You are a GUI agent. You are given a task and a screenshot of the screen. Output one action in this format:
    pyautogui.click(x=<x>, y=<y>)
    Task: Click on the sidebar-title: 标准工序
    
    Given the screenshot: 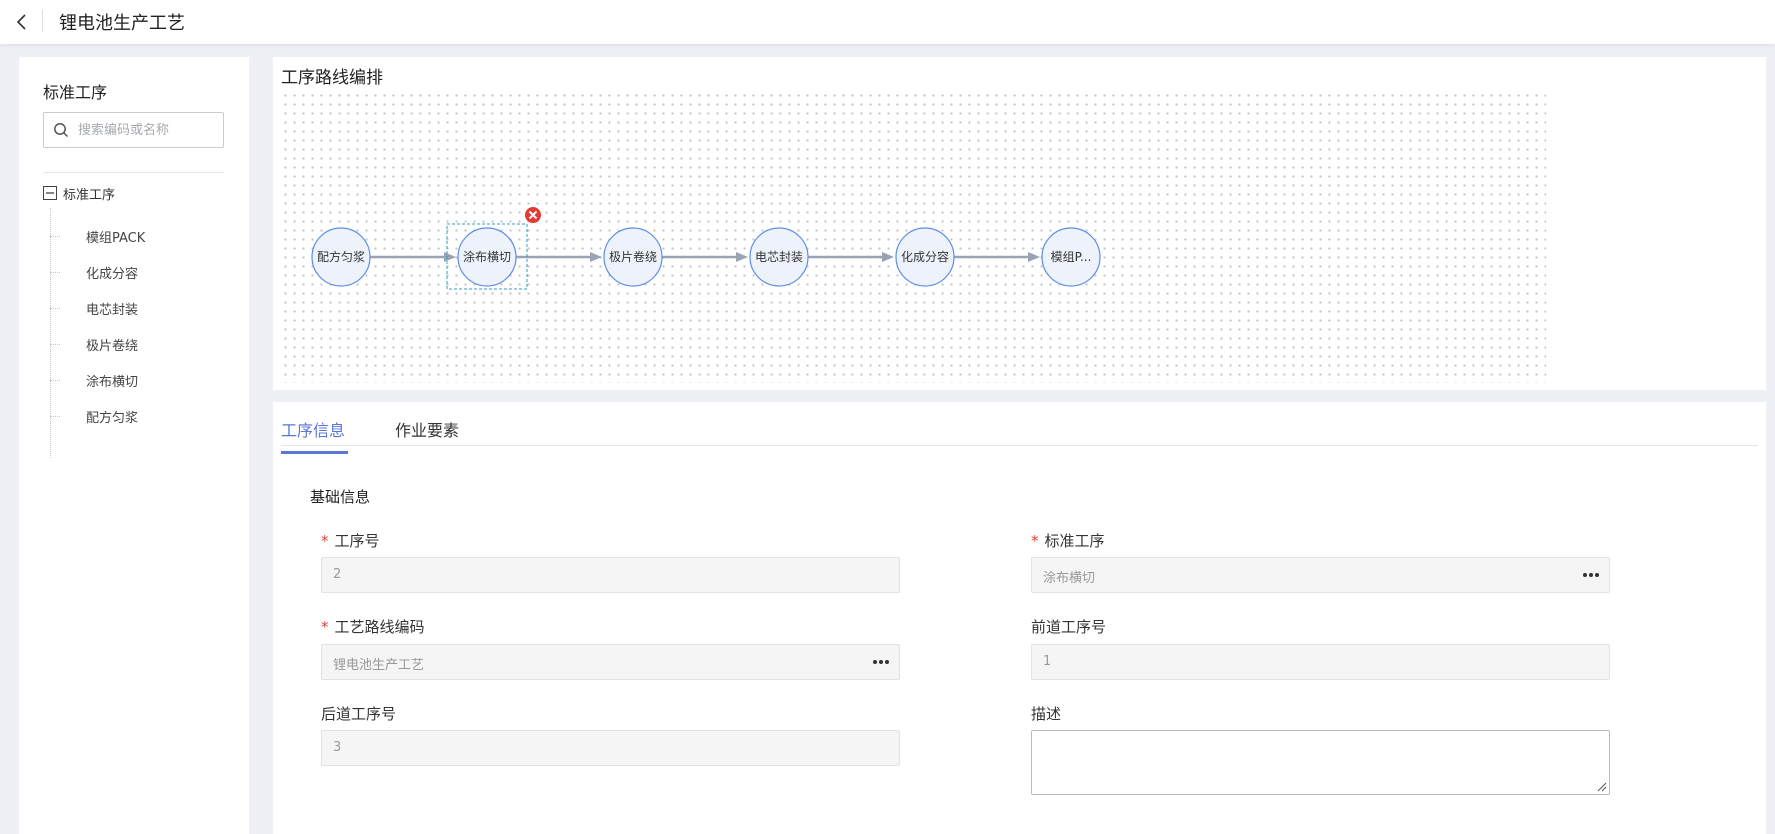 What is the action you would take?
    pyautogui.click(x=75, y=92)
    